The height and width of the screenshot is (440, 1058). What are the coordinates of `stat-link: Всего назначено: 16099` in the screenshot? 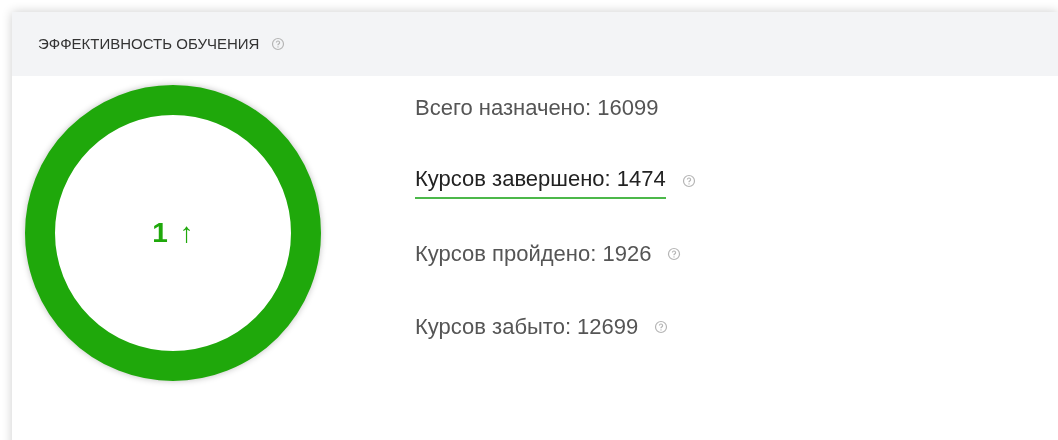 It's located at (537, 107).